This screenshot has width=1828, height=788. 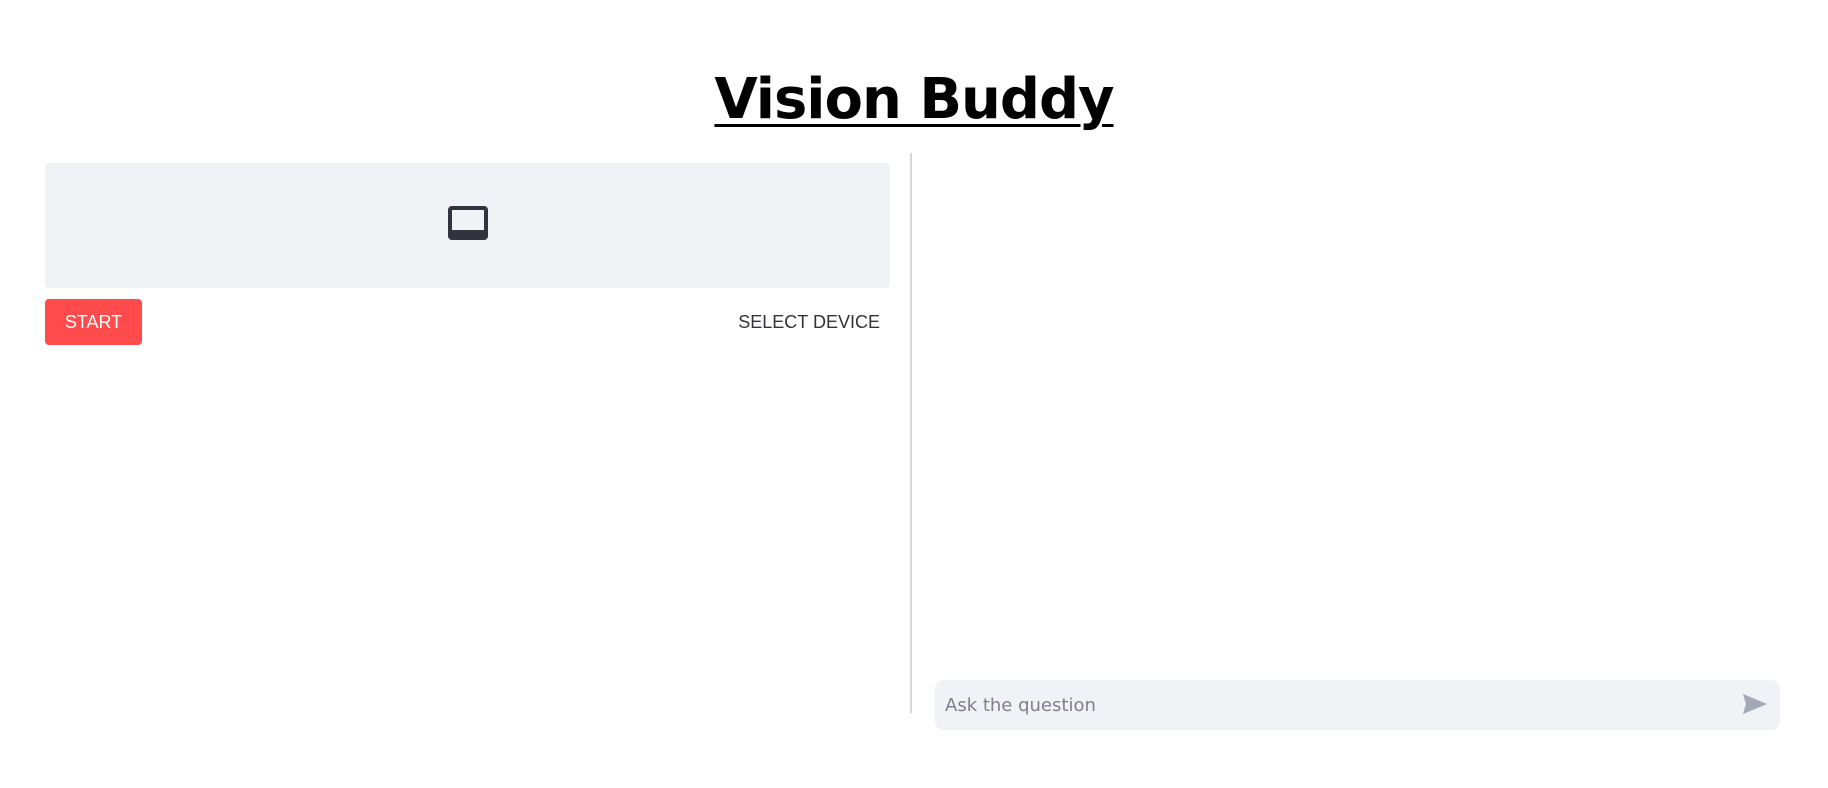 I want to click on video-frame-placeholder, so click(x=467, y=225).